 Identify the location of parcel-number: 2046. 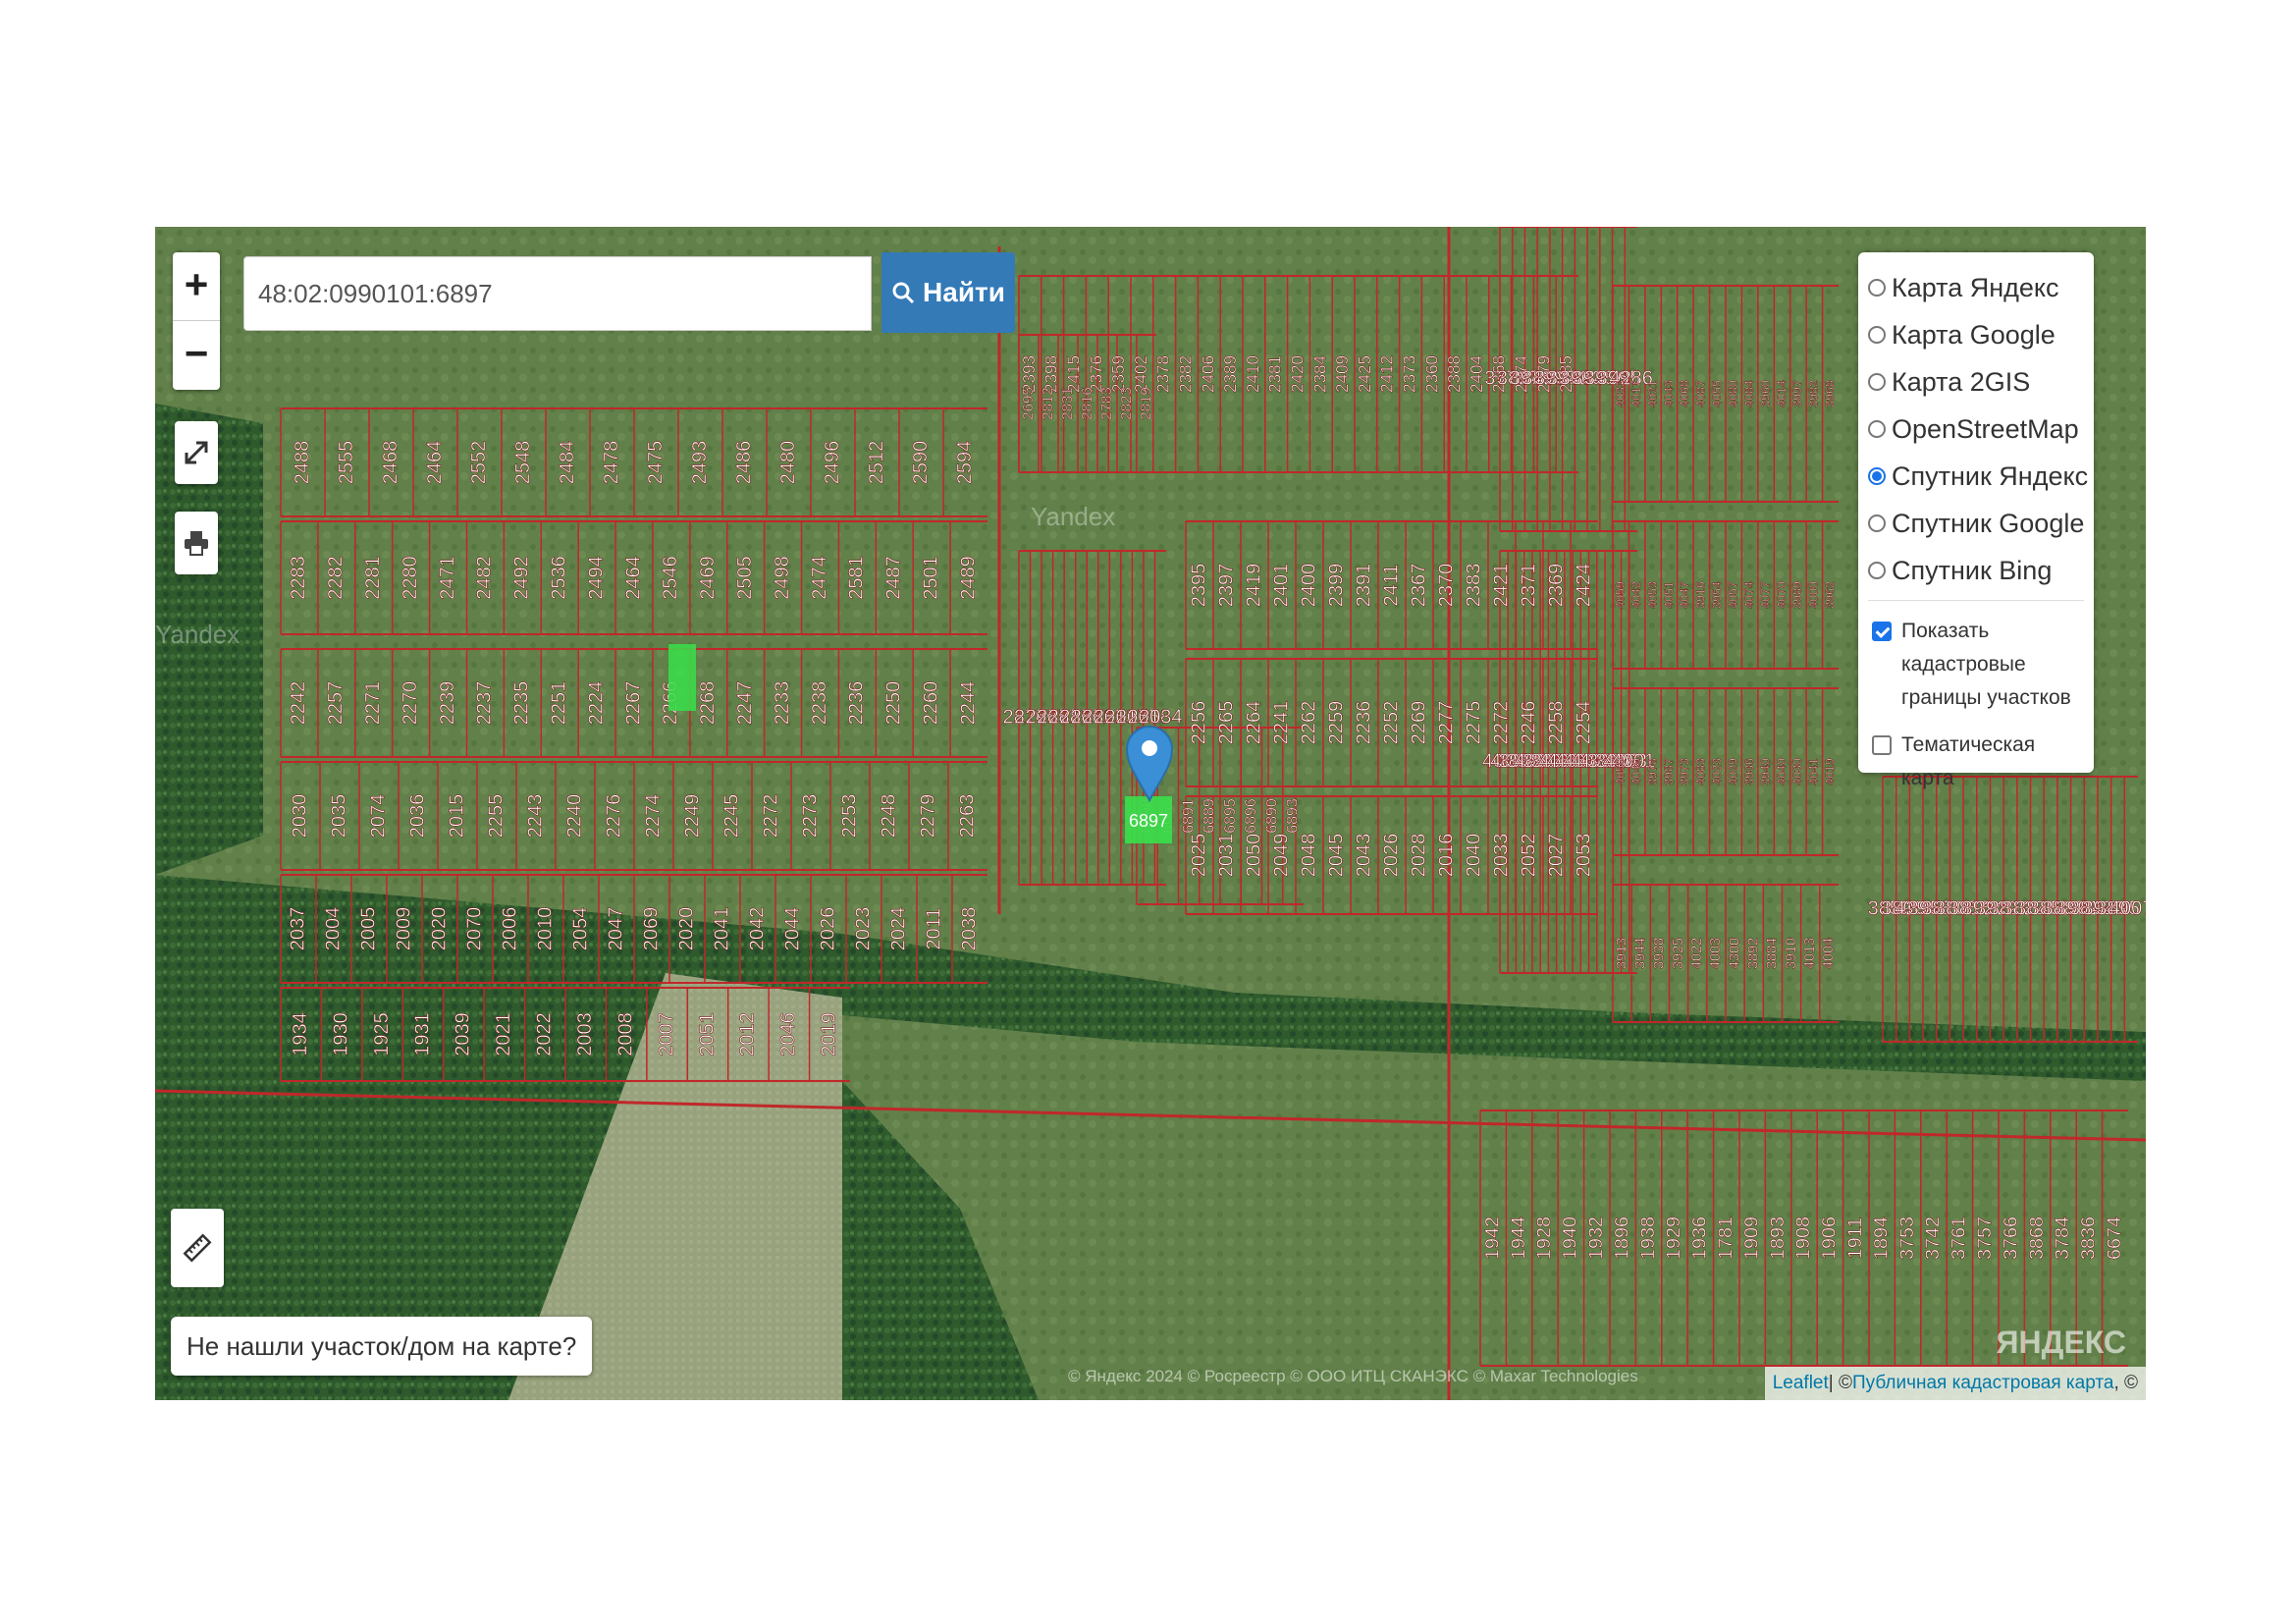
(788, 1034).